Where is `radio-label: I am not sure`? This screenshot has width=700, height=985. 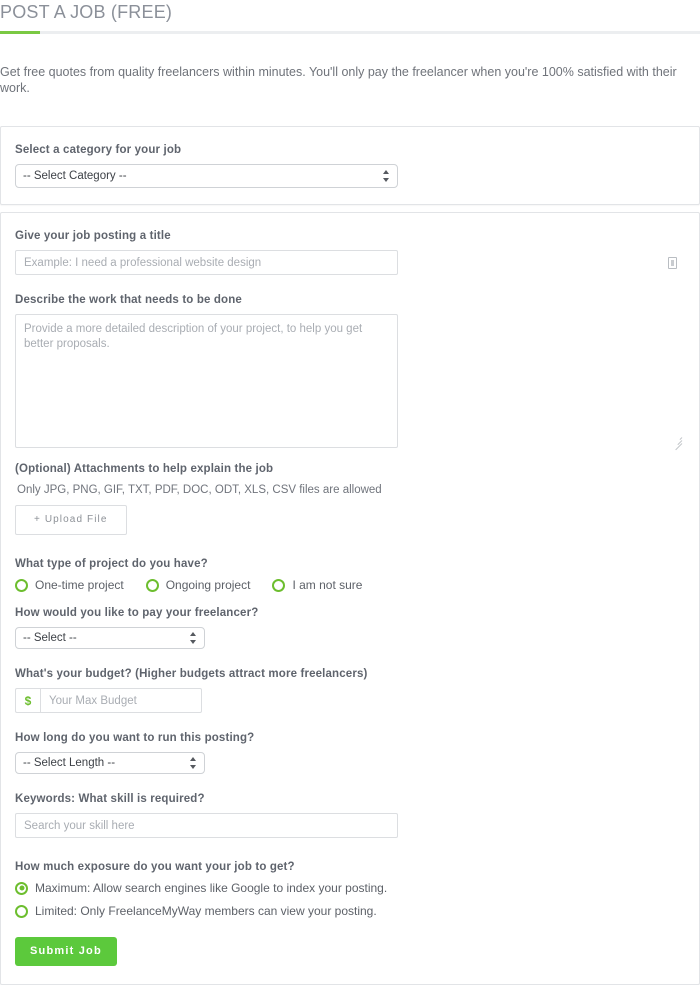
radio-label: I am not sure is located at coordinates (327, 585).